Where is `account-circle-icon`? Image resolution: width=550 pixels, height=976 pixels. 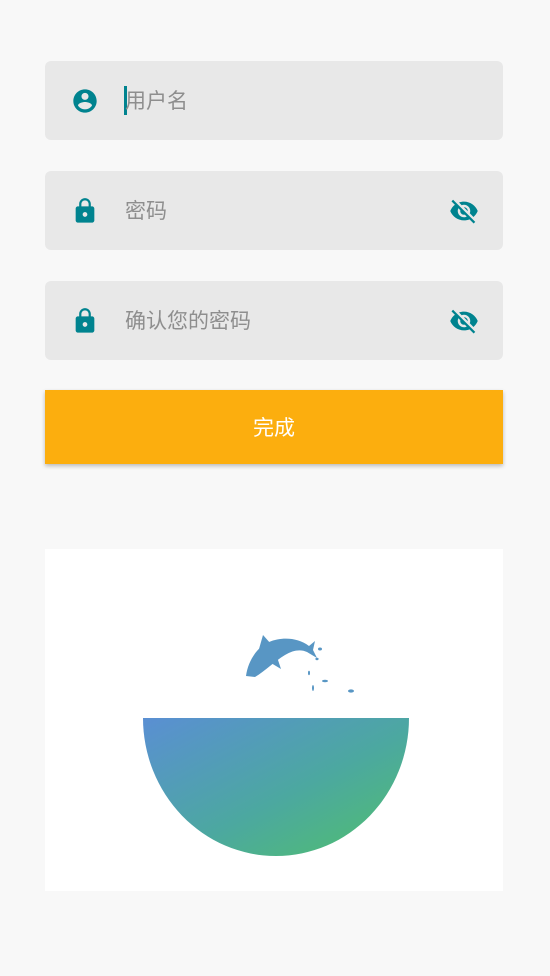 account-circle-icon is located at coordinates (85, 101).